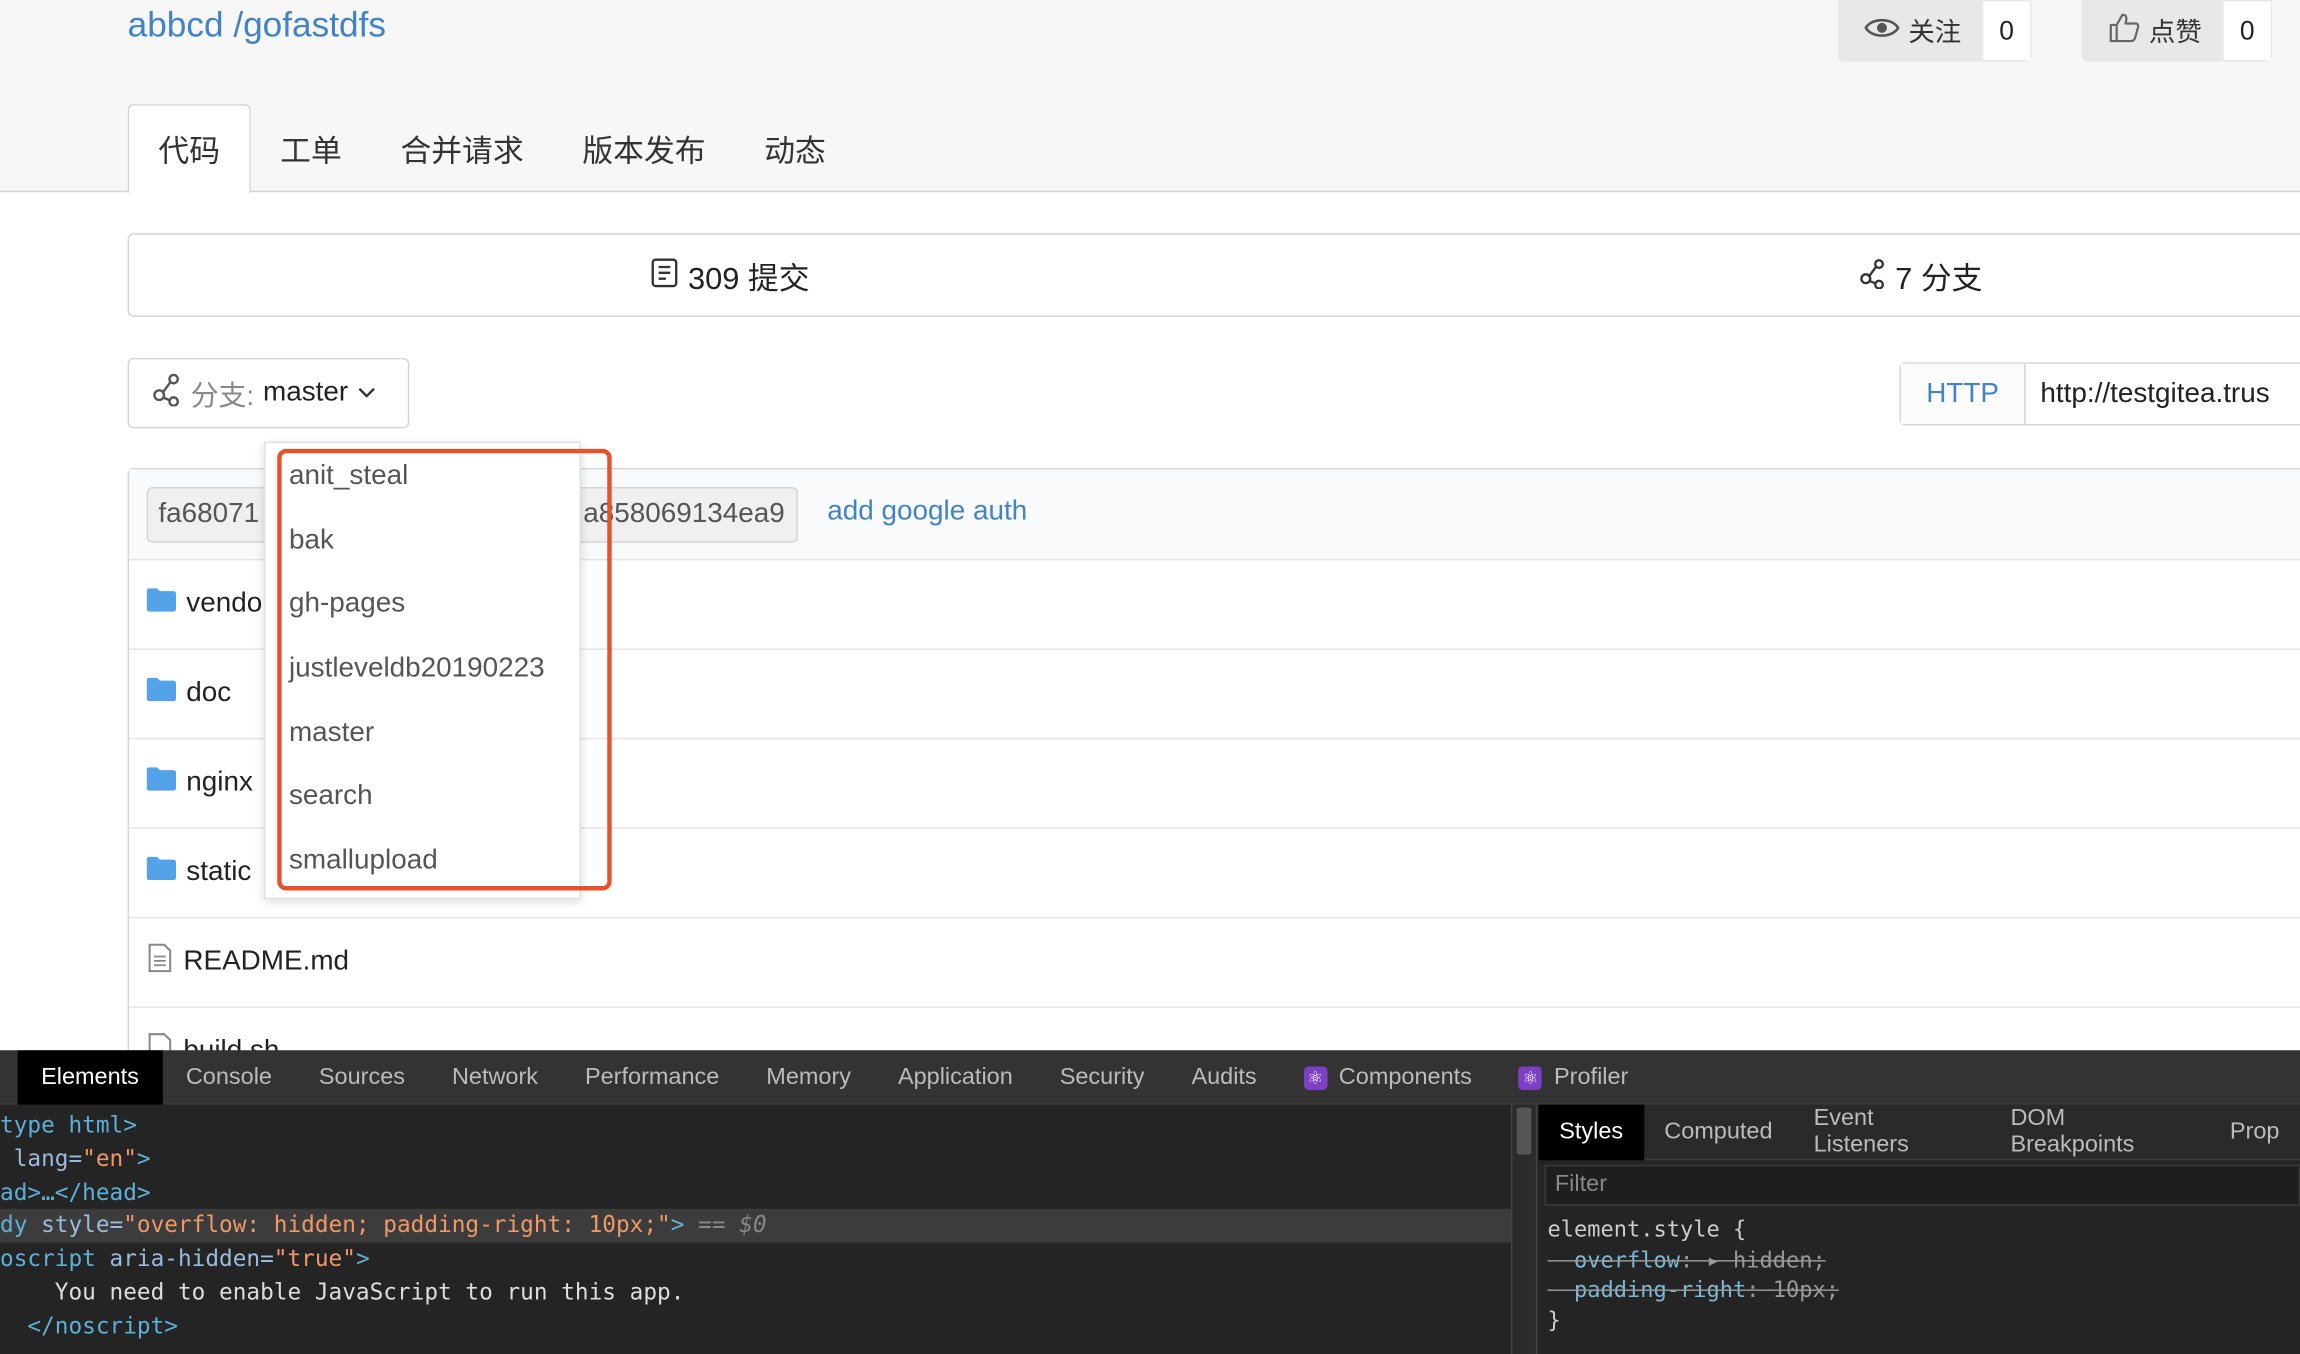  Describe the element at coordinates (955, 1077) in the screenshot. I see `tab-application: Application` at that location.